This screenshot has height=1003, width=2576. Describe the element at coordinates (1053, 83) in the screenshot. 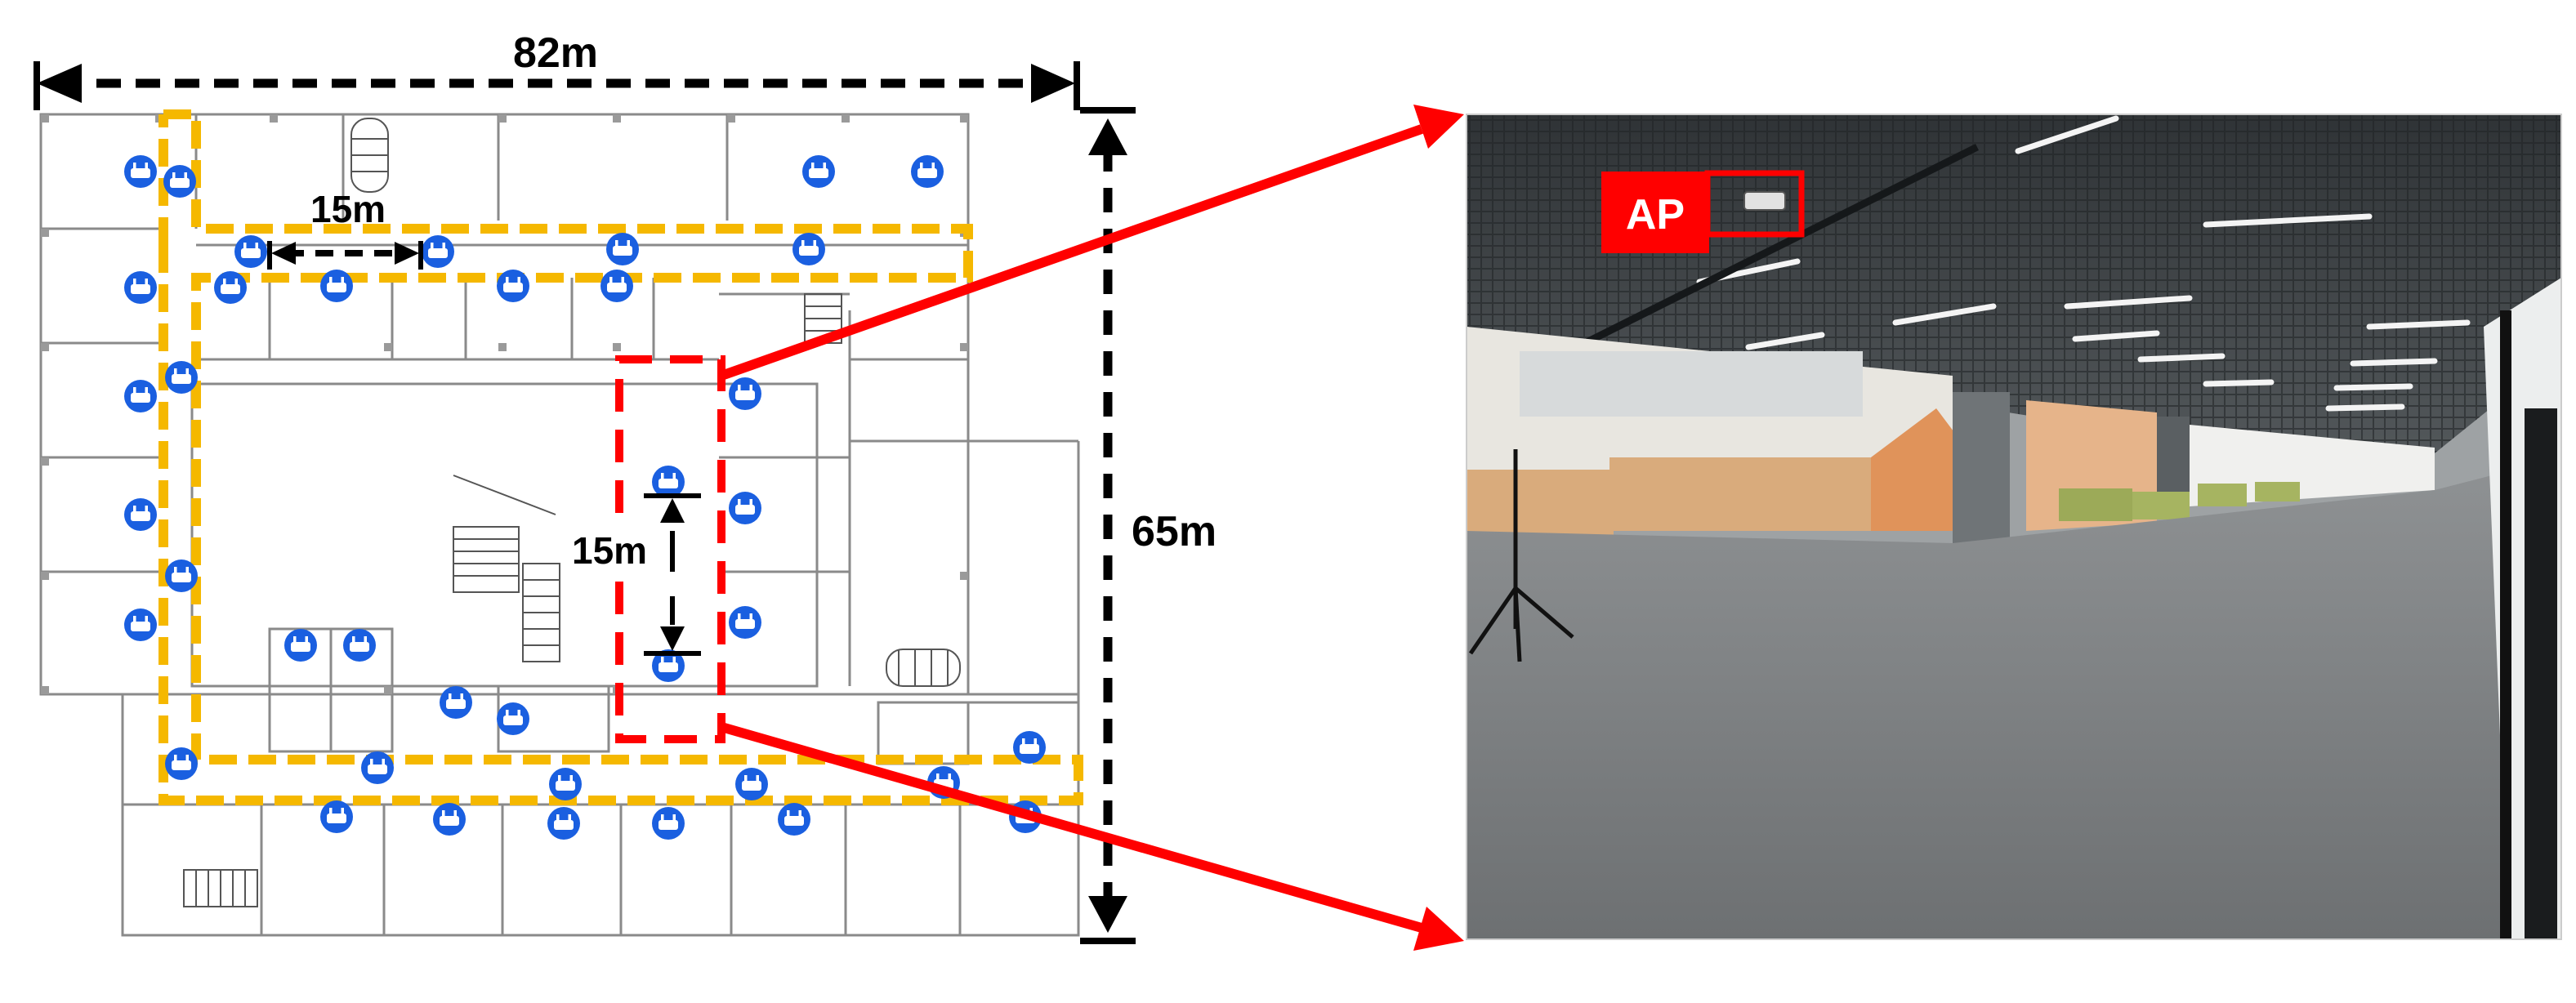

I see `width-arrow-right` at that location.